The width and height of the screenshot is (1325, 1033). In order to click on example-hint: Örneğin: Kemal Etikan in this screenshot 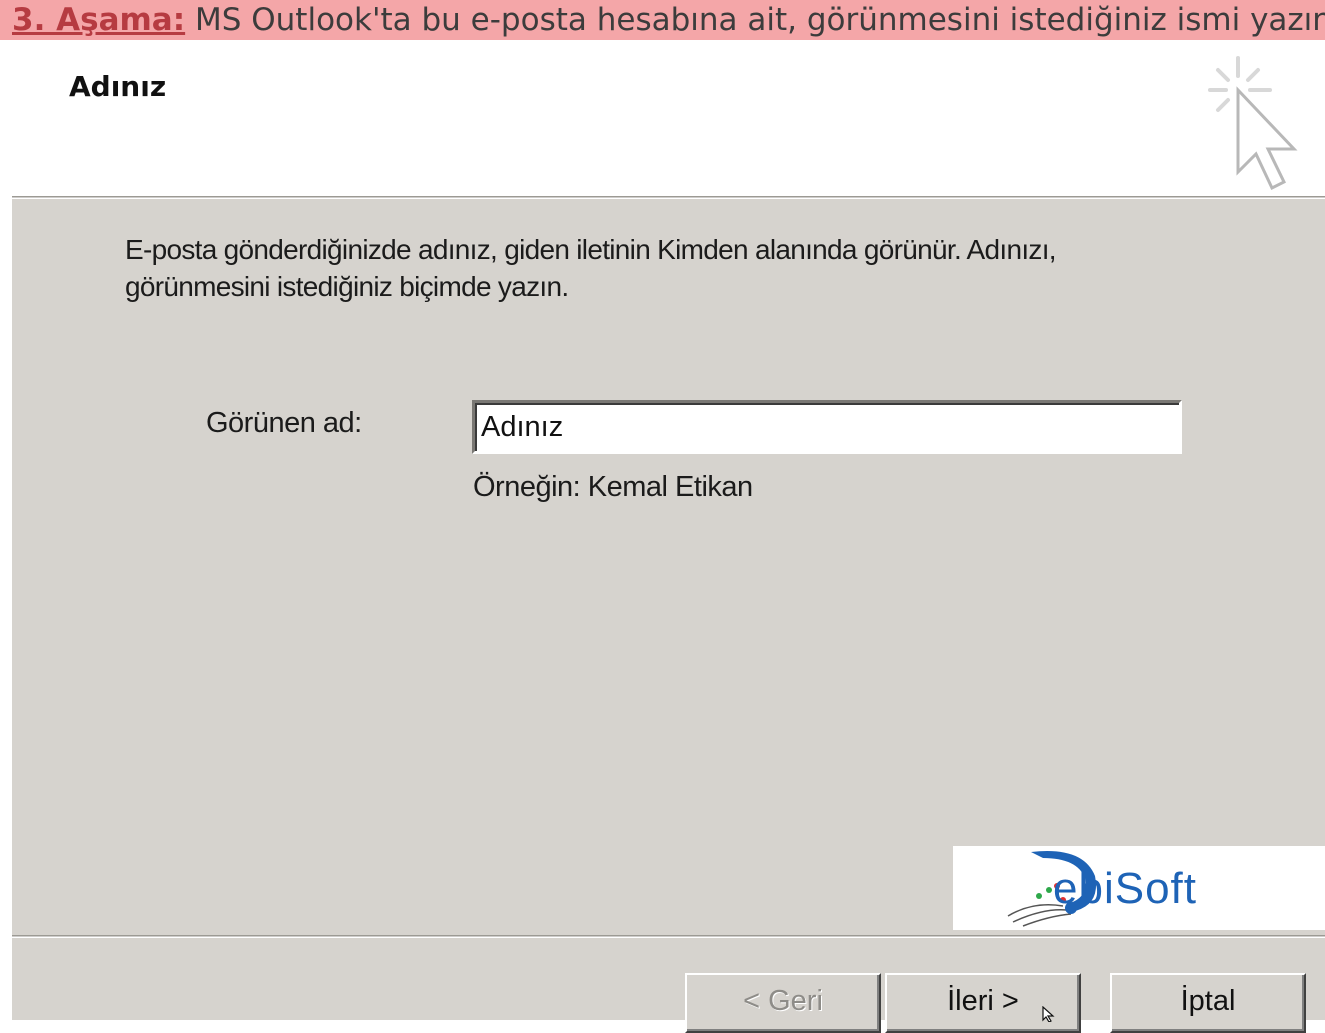, I will do `click(613, 487)`.